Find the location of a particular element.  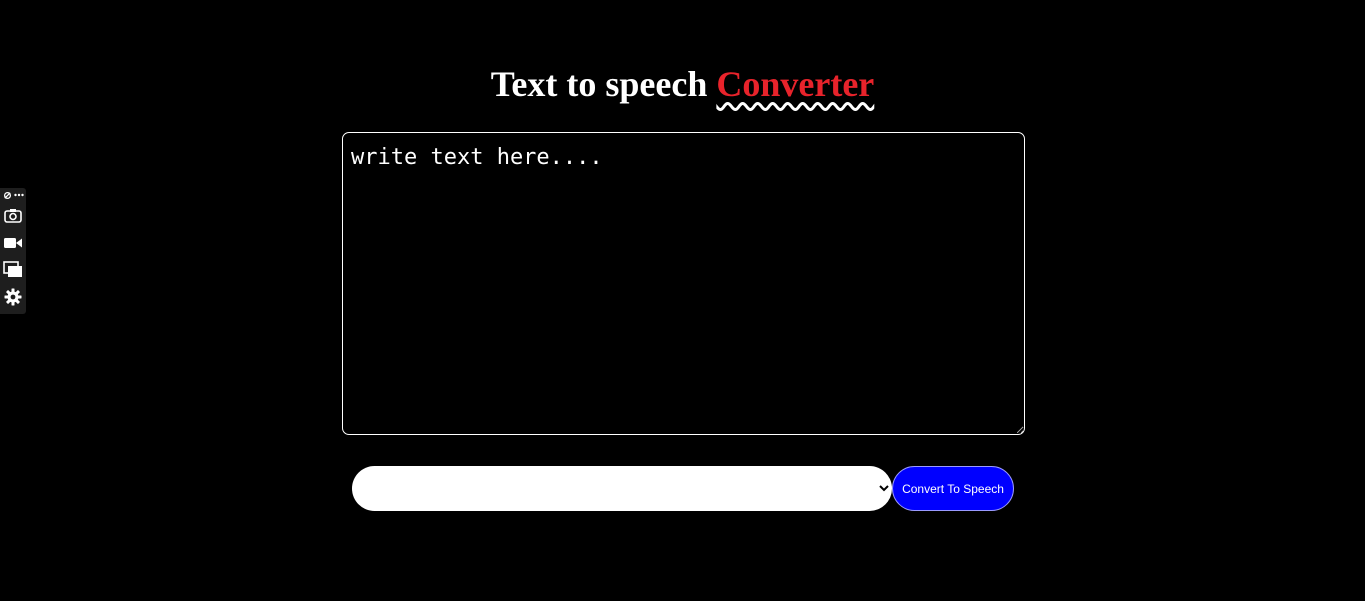

video-icon is located at coordinates (13, 242).